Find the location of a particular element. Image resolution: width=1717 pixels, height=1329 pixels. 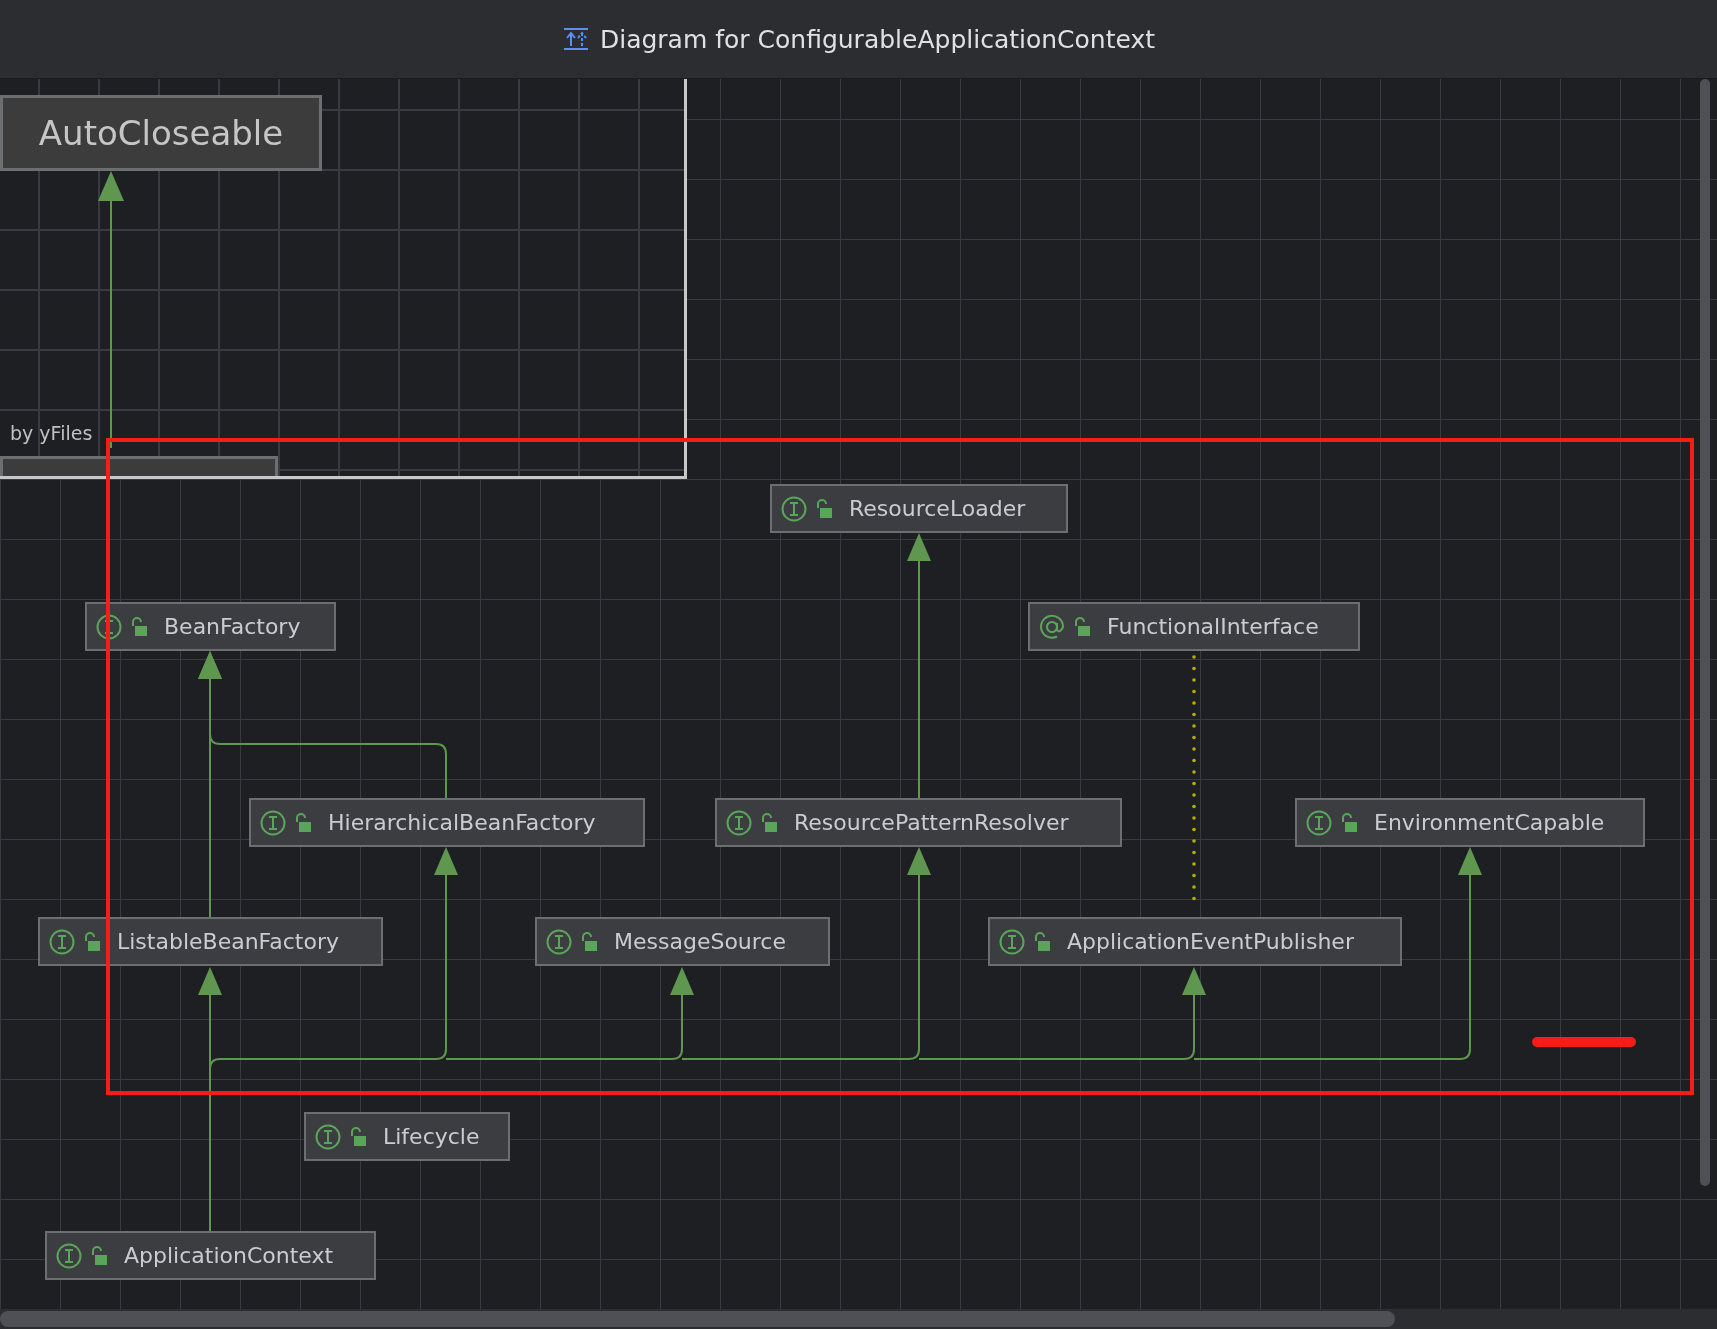

class-name: HierarchicalBeanFactory is located at coordinates (462, 822).